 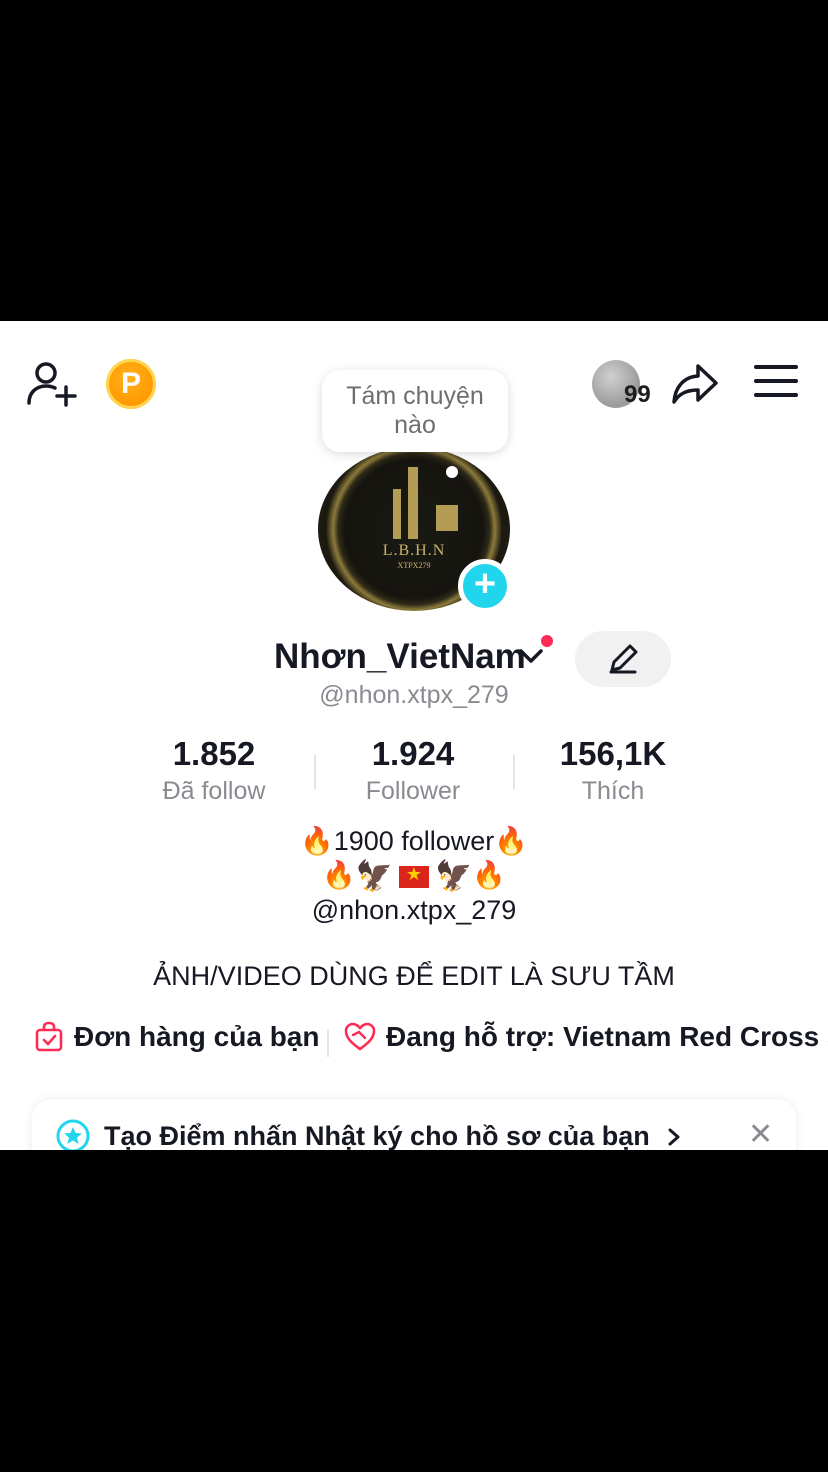 I want to click on orders-link-label: Đơn hàng của bạn, so click(x=197, y=1036).